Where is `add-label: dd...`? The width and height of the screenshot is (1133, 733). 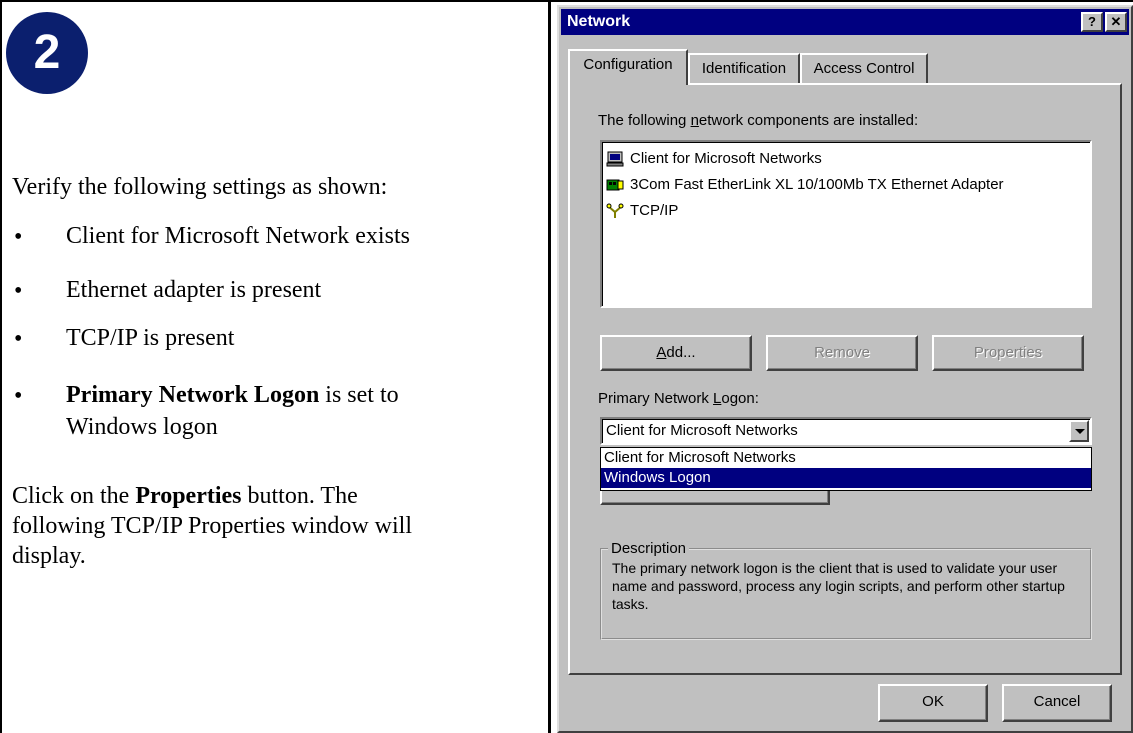
add-label: dd... is located at coordinates (681, 352).